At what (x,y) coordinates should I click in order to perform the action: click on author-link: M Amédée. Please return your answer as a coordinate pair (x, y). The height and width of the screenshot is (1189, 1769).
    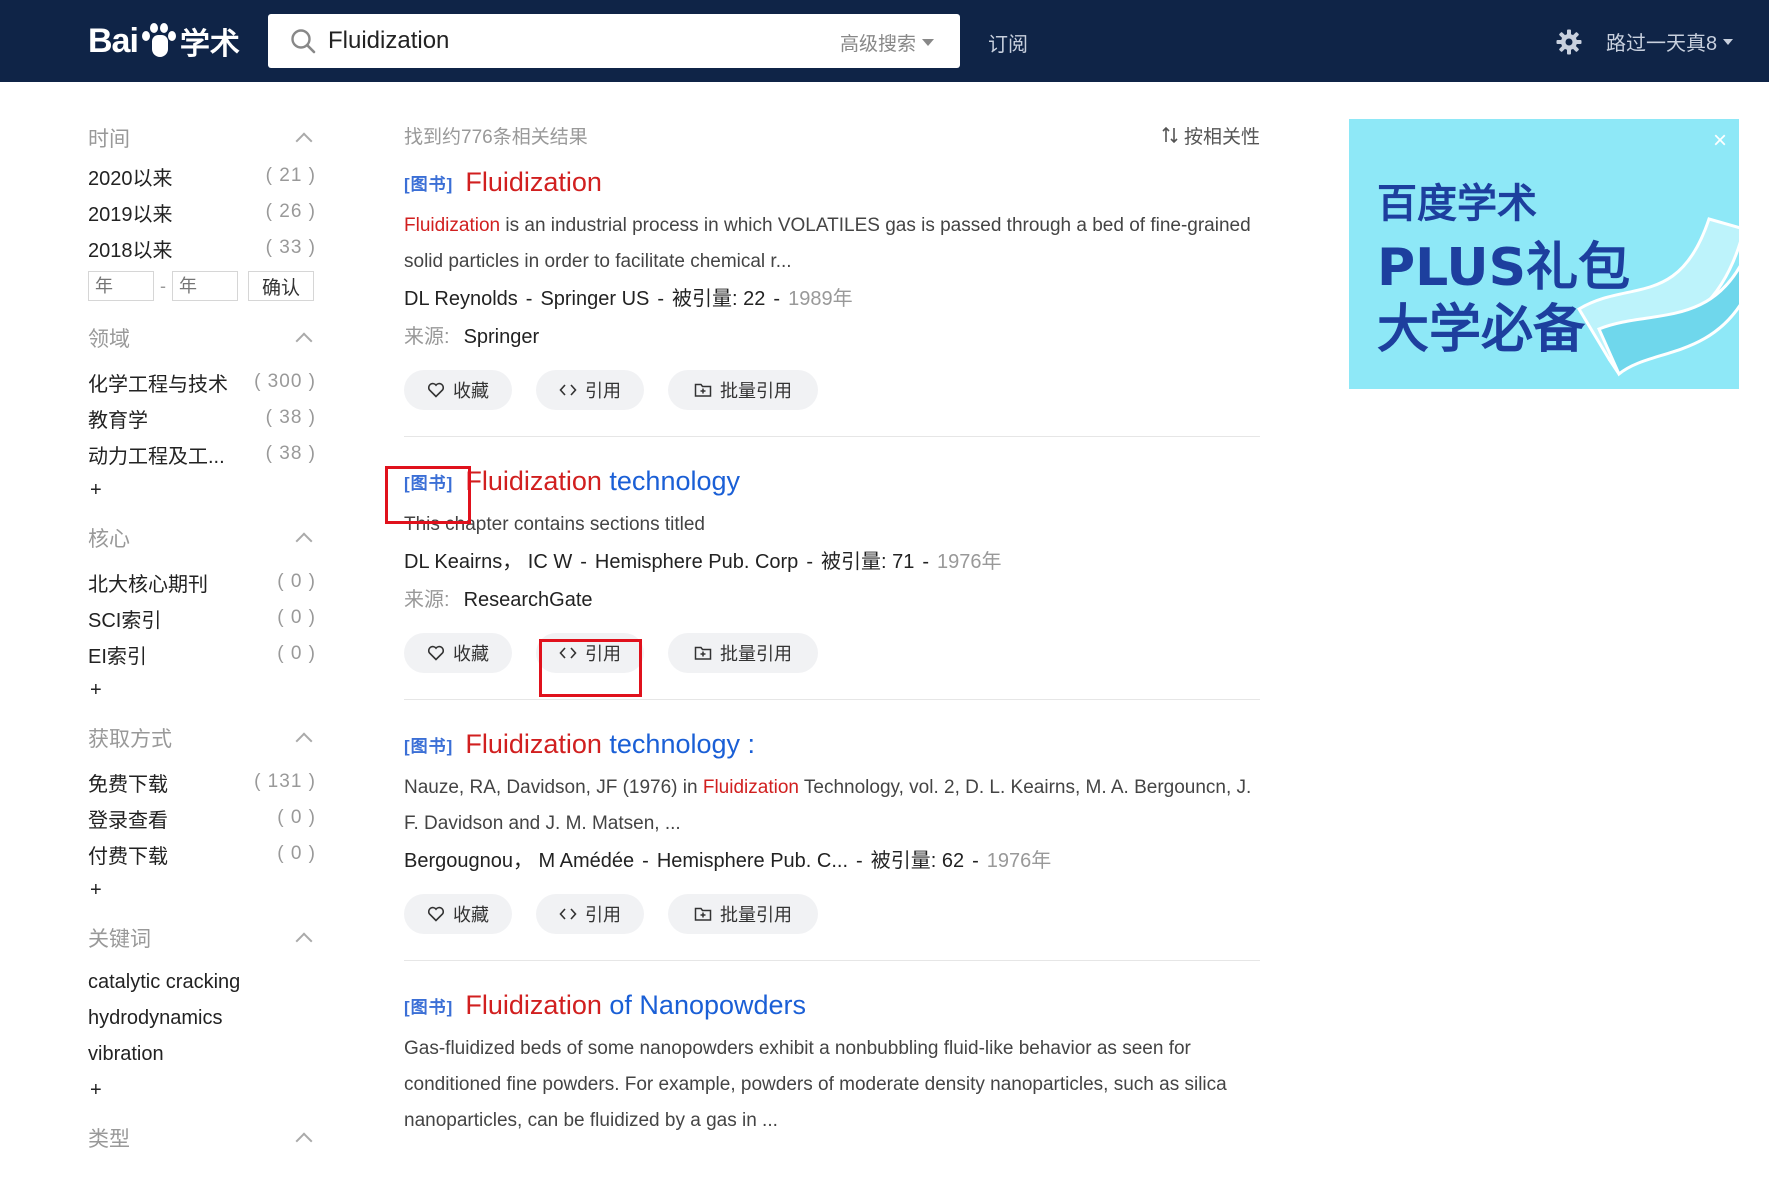
    Looking at the image, I should click on (587, 861).